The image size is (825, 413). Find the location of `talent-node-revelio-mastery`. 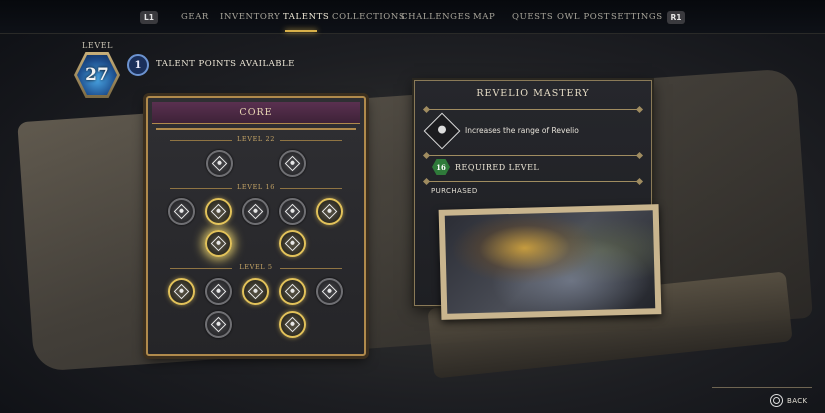

talent-node-revelio-mastery is located at coordinates (218, 243).